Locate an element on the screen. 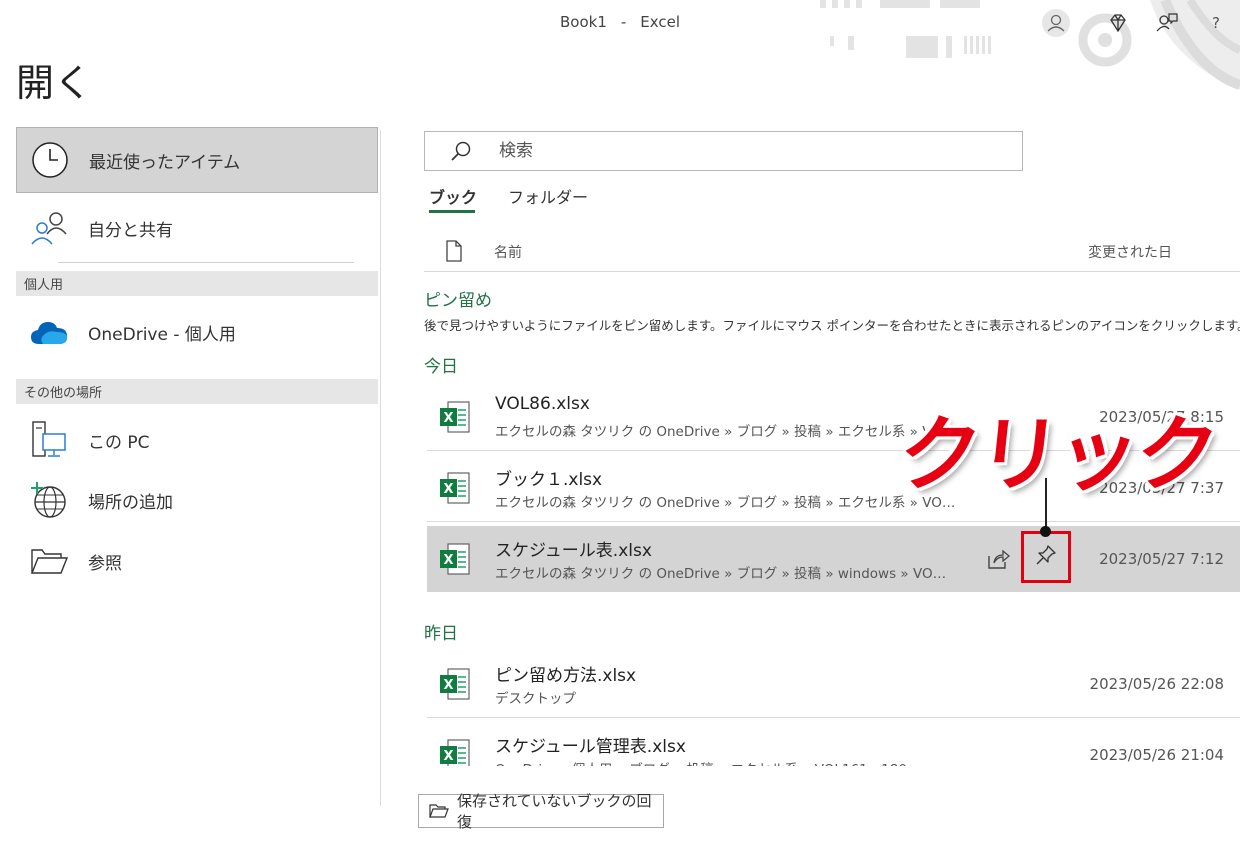 The height and width of the screenshot is (851, 1240). file-name: ブック１.xlsx is located at coordinates (549, 480).